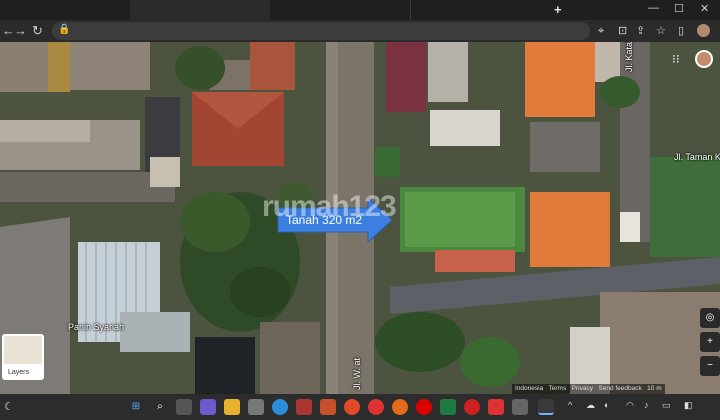 Image resolution: width=720 pixels, height=420 pixels. Describe the element at coordinates (448, 407) in the screenshot. I see `excel-icon` at that location.